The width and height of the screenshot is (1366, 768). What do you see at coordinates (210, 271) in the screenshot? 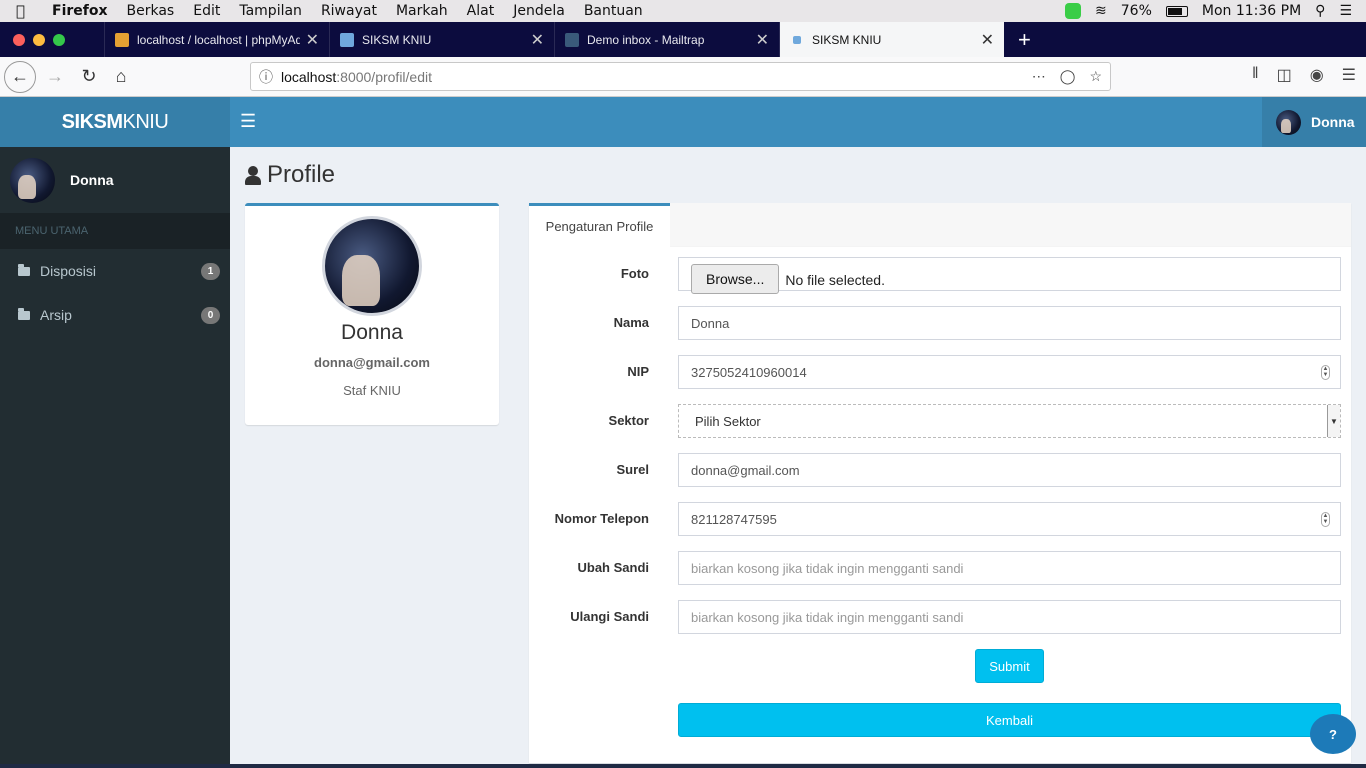
I see `count-badge: 1` at bounding box center [210, 271].